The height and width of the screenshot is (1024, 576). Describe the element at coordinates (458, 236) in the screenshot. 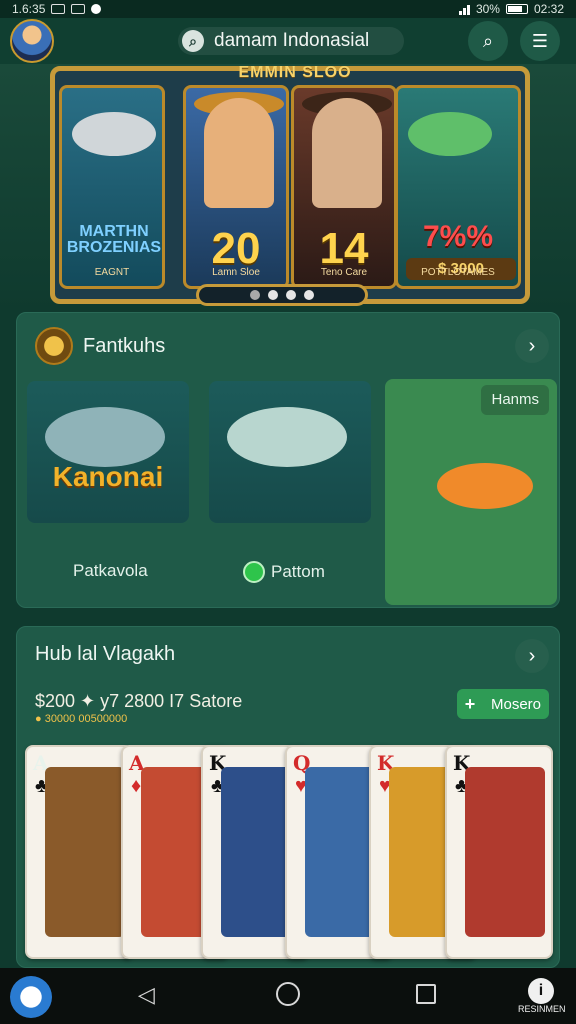

I see `reel-4-value: 7%%` at that location.